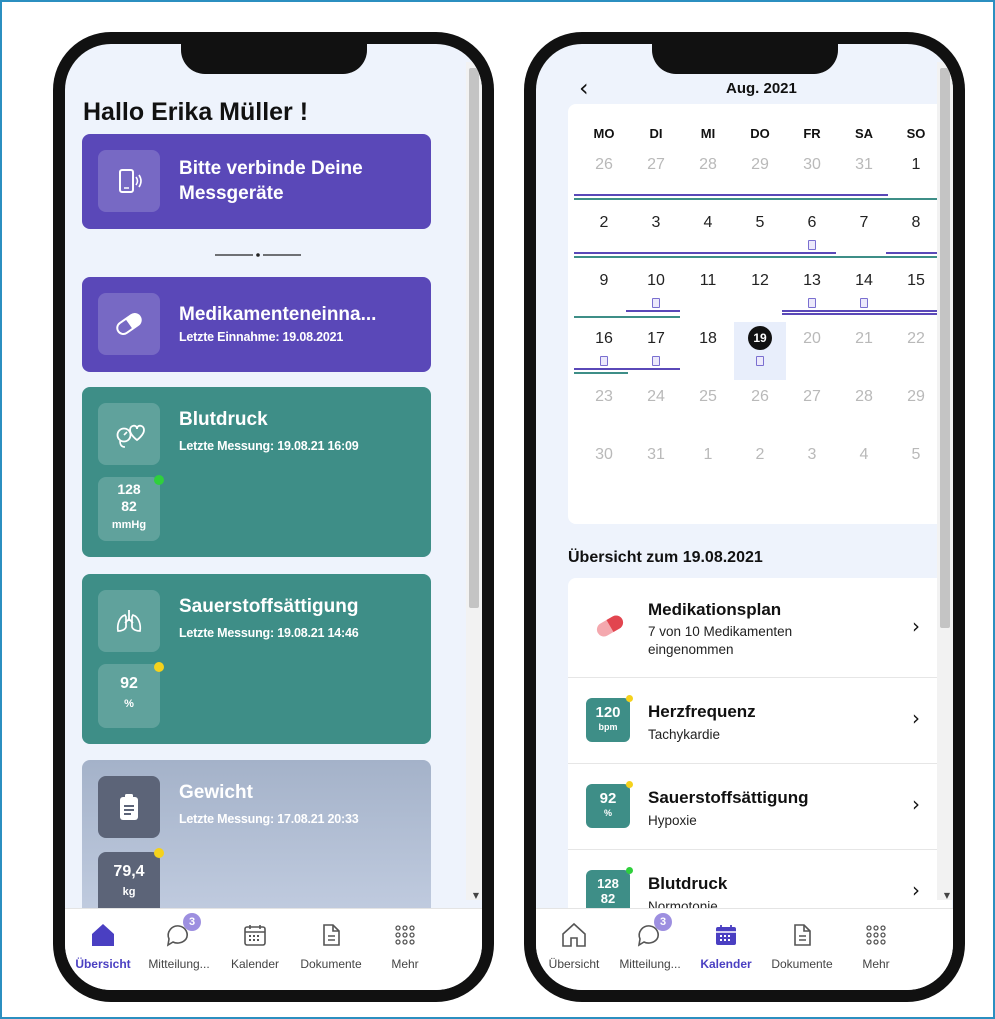 This screenshot has height=1019, width=995. What do you see at coordinates (604, 397) in the screenshot?
I see `calendar-day: 23` at bounding box center [604, 397].